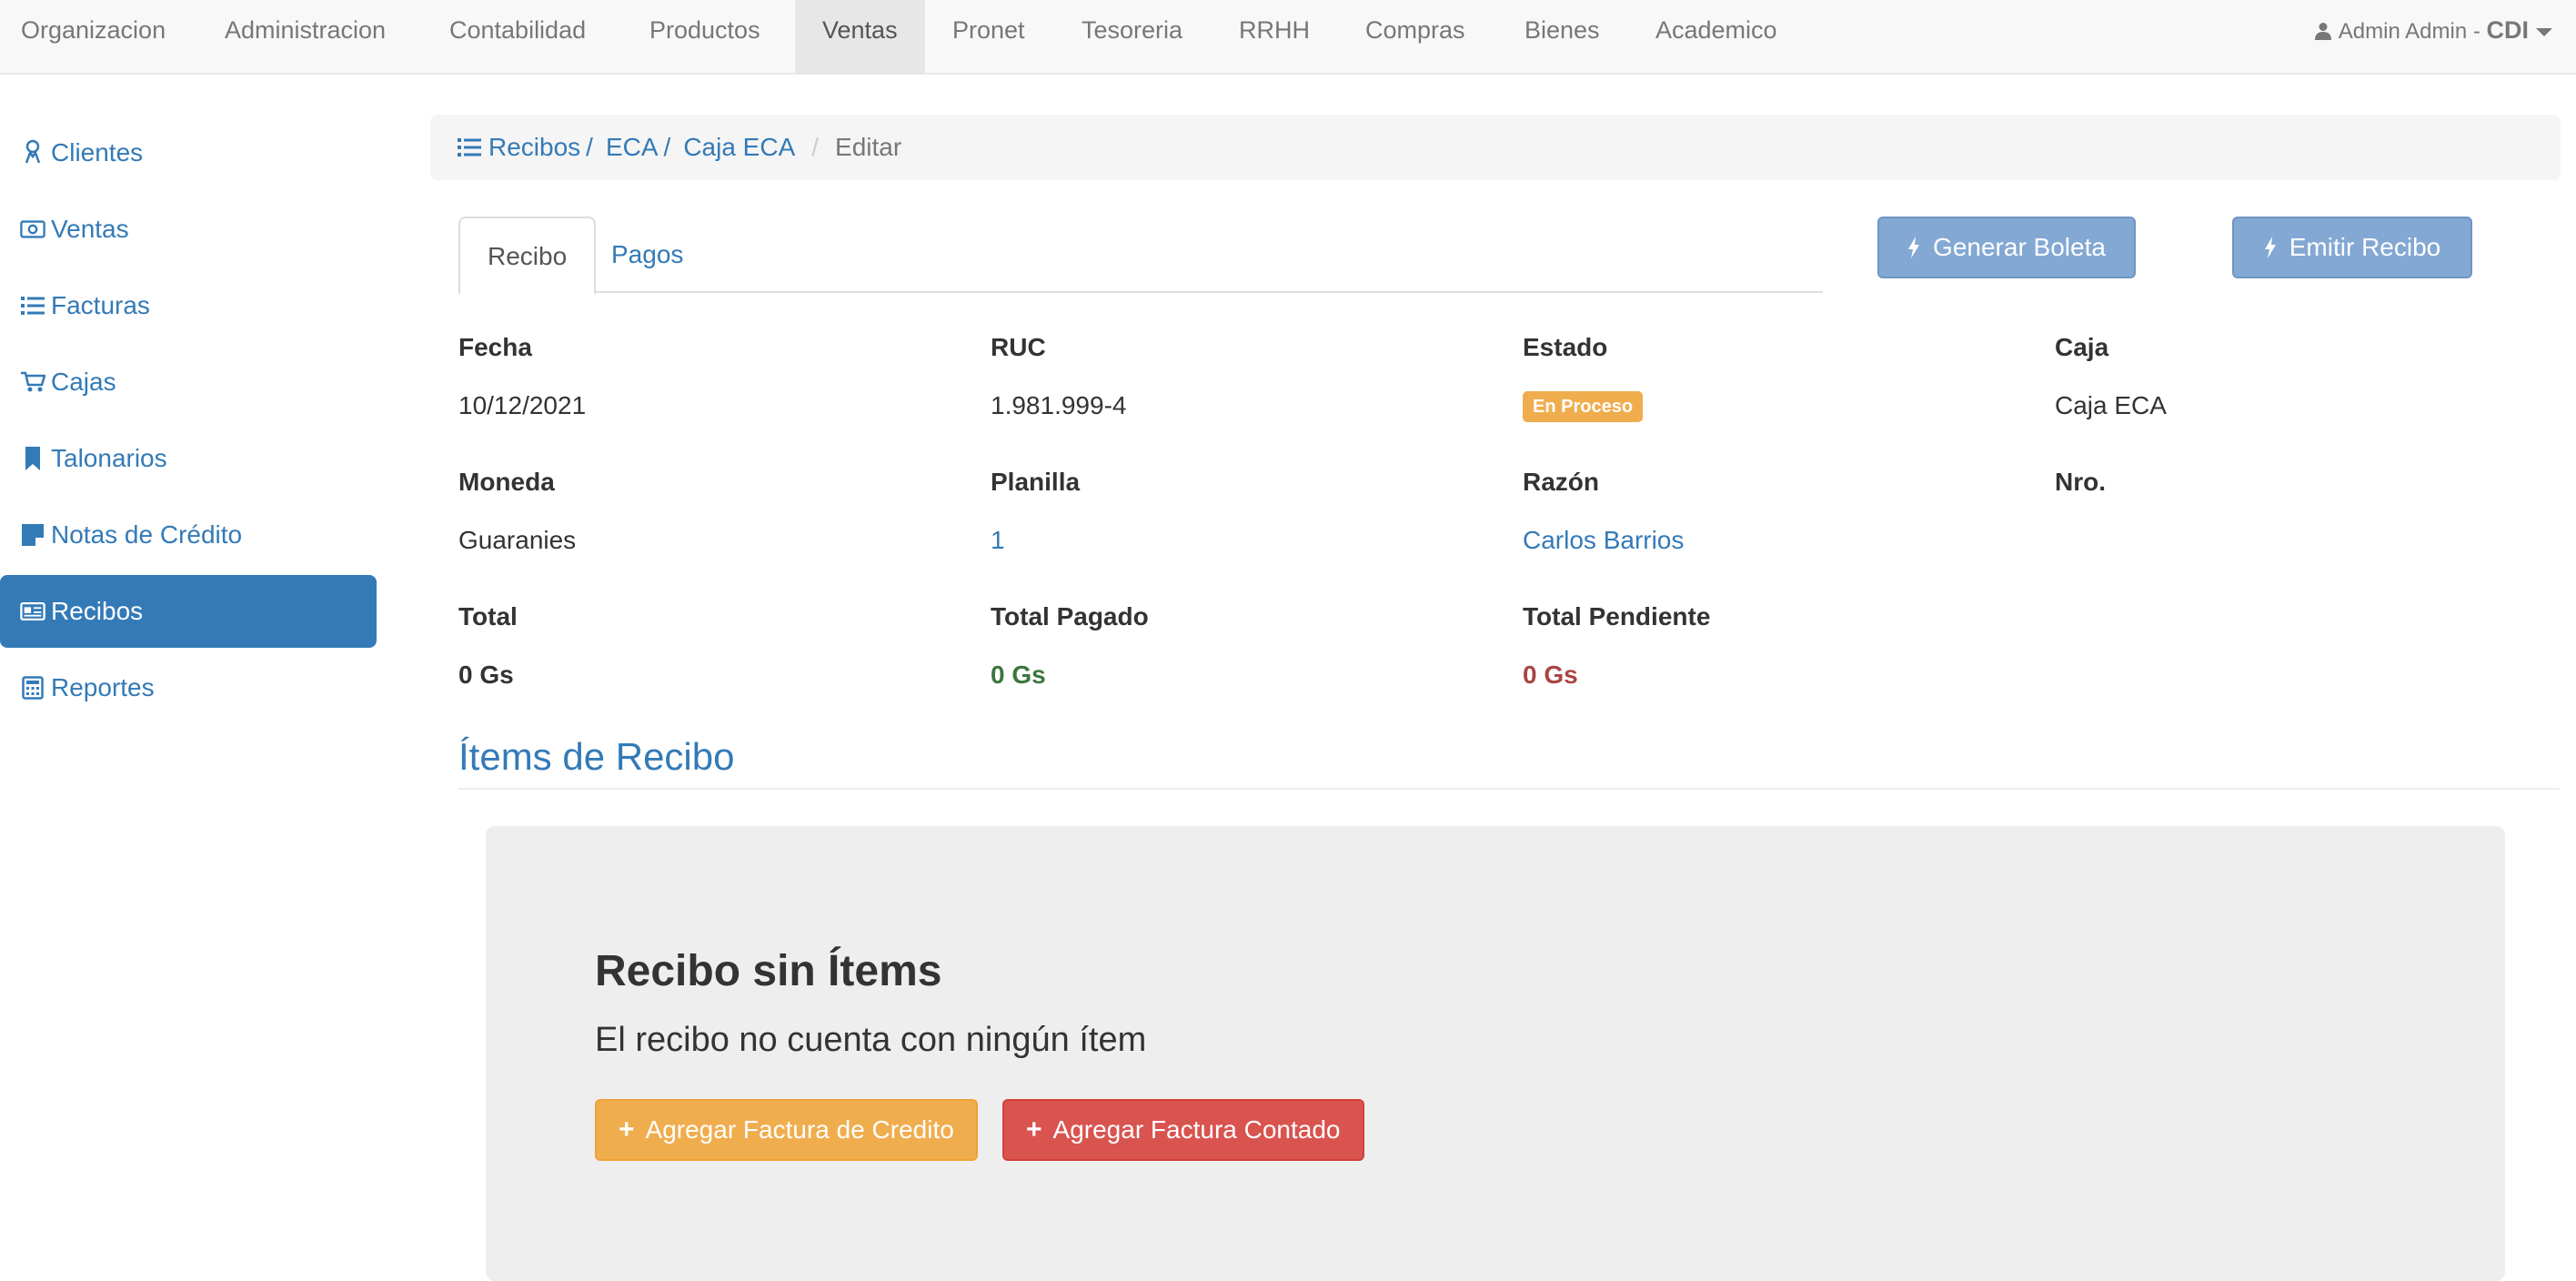 The image size is (2576, 1281). What do you see at coordinates (109, 458) in the screenshot?
I see `sidebar-item-label: Talonarios` at bounding box center [109, 458].